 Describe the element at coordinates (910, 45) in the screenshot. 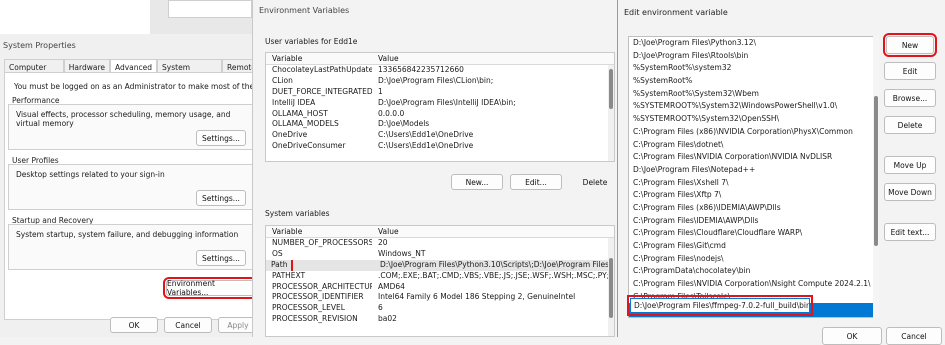

I see `new-button: New` at that location.